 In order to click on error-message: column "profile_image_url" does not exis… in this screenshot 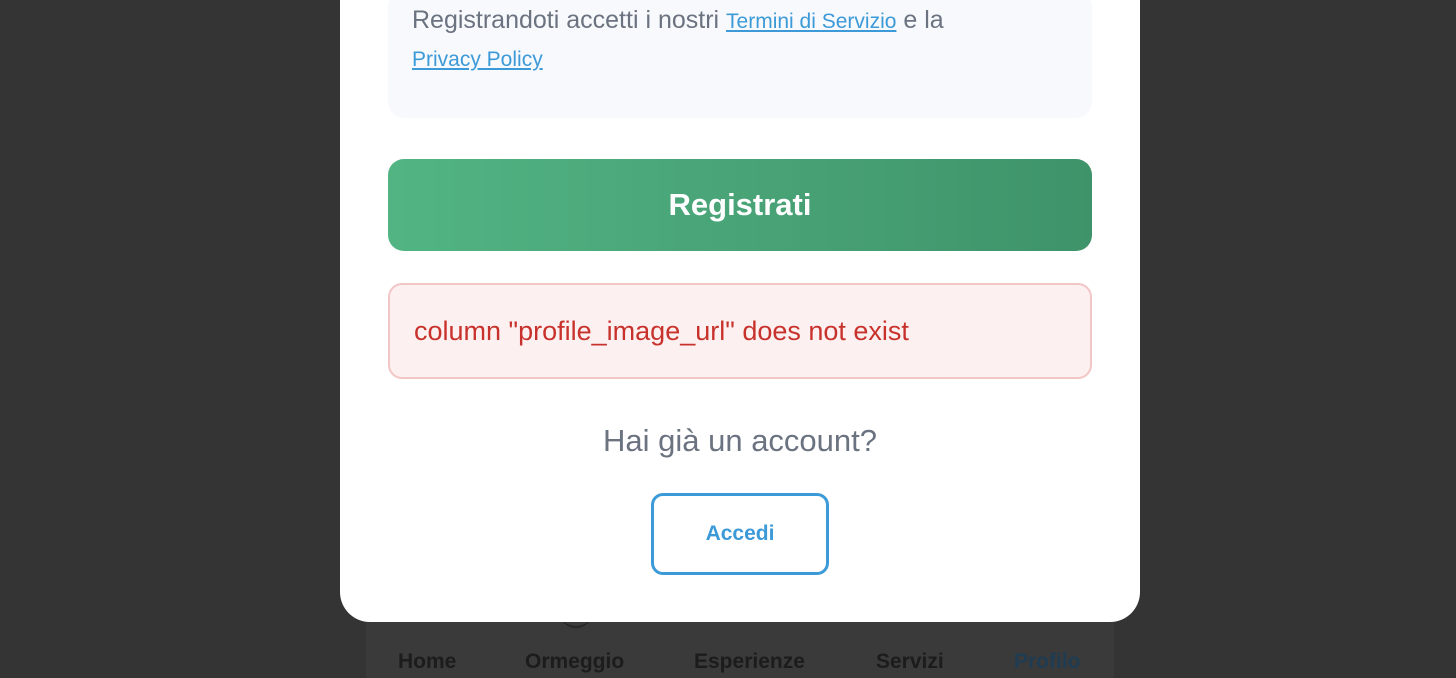, I will do `click(661, 330)`.